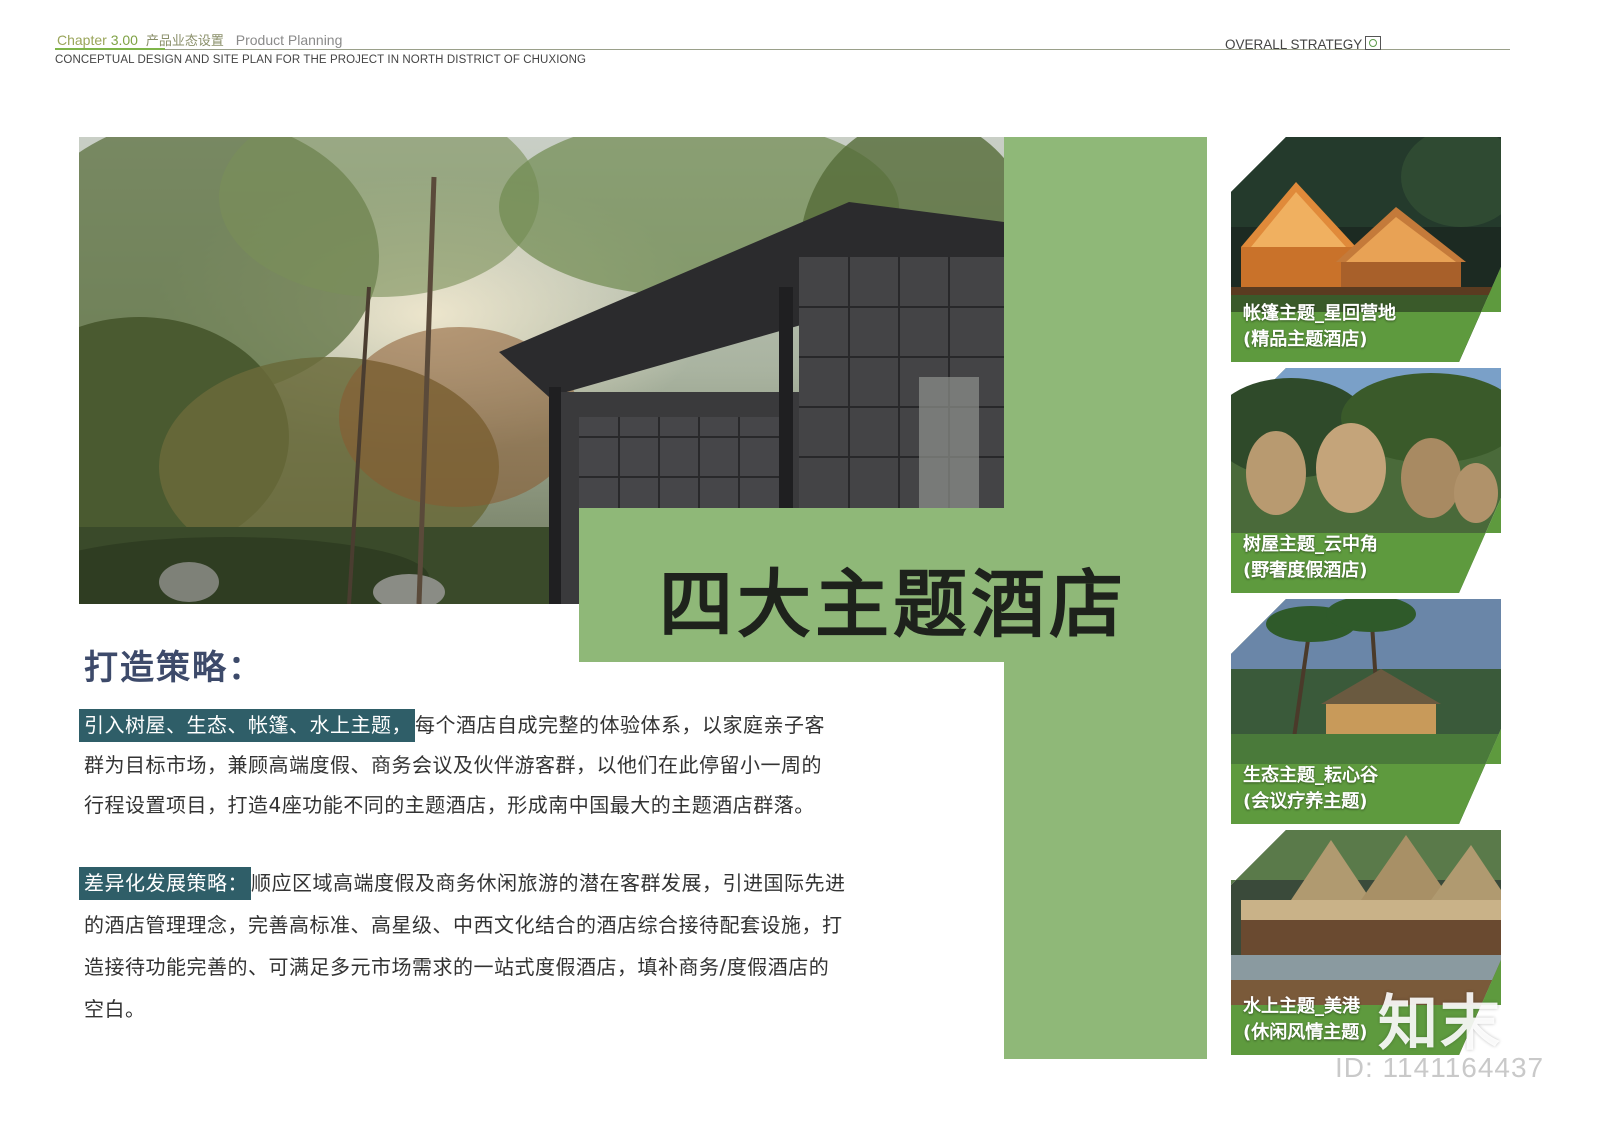  What do you see at coordinates (115, 1009) in the screenshot?
I see `paragraph-2-line-4: 空白。` at bounding box center [115, 1009].